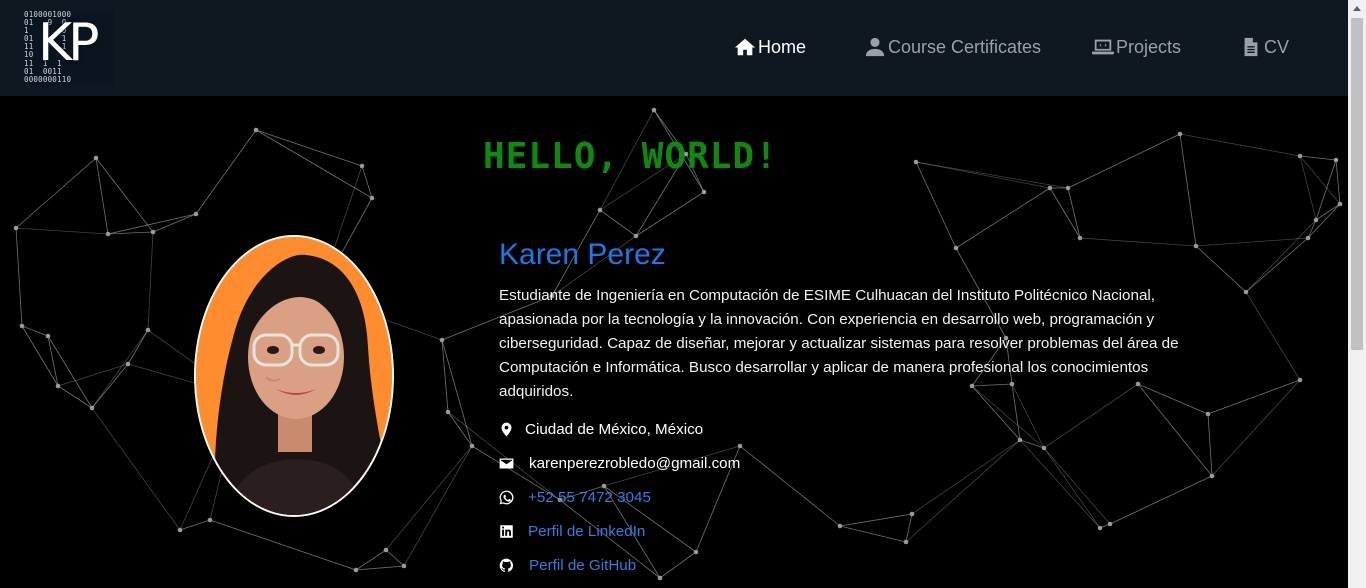 The height and width of the screenshot is (588, 1366). I want to click on profile-portrait-illustration, so click(294, 376).